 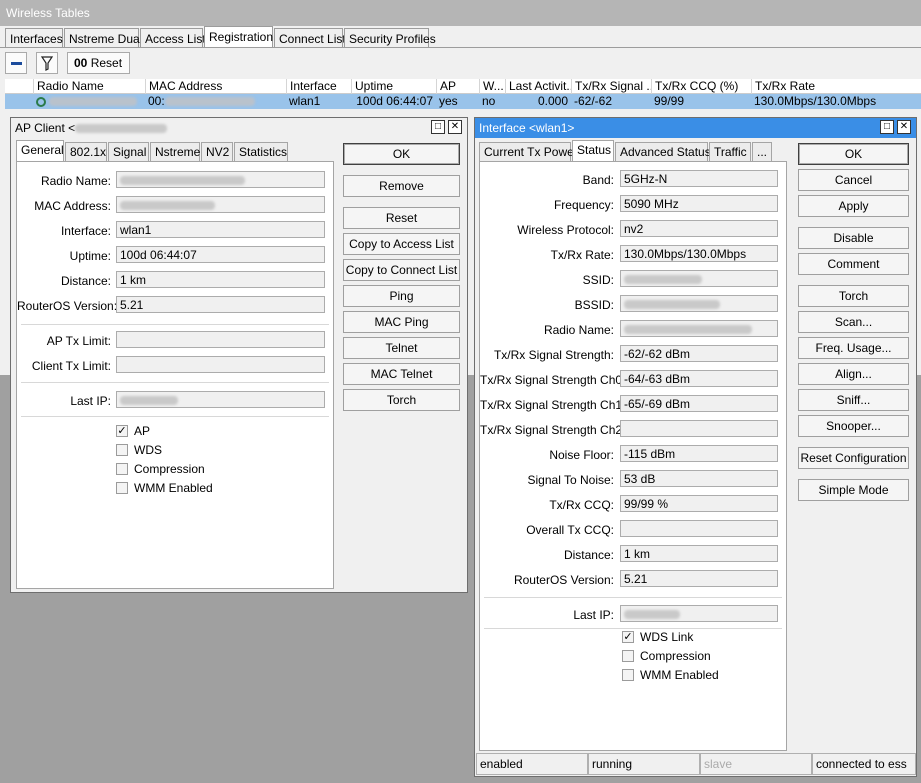 What do you see at coordinates (594, 305) in the screenshot?
I see `bssid-label: BSSID:` at bounding box center [594, 305].